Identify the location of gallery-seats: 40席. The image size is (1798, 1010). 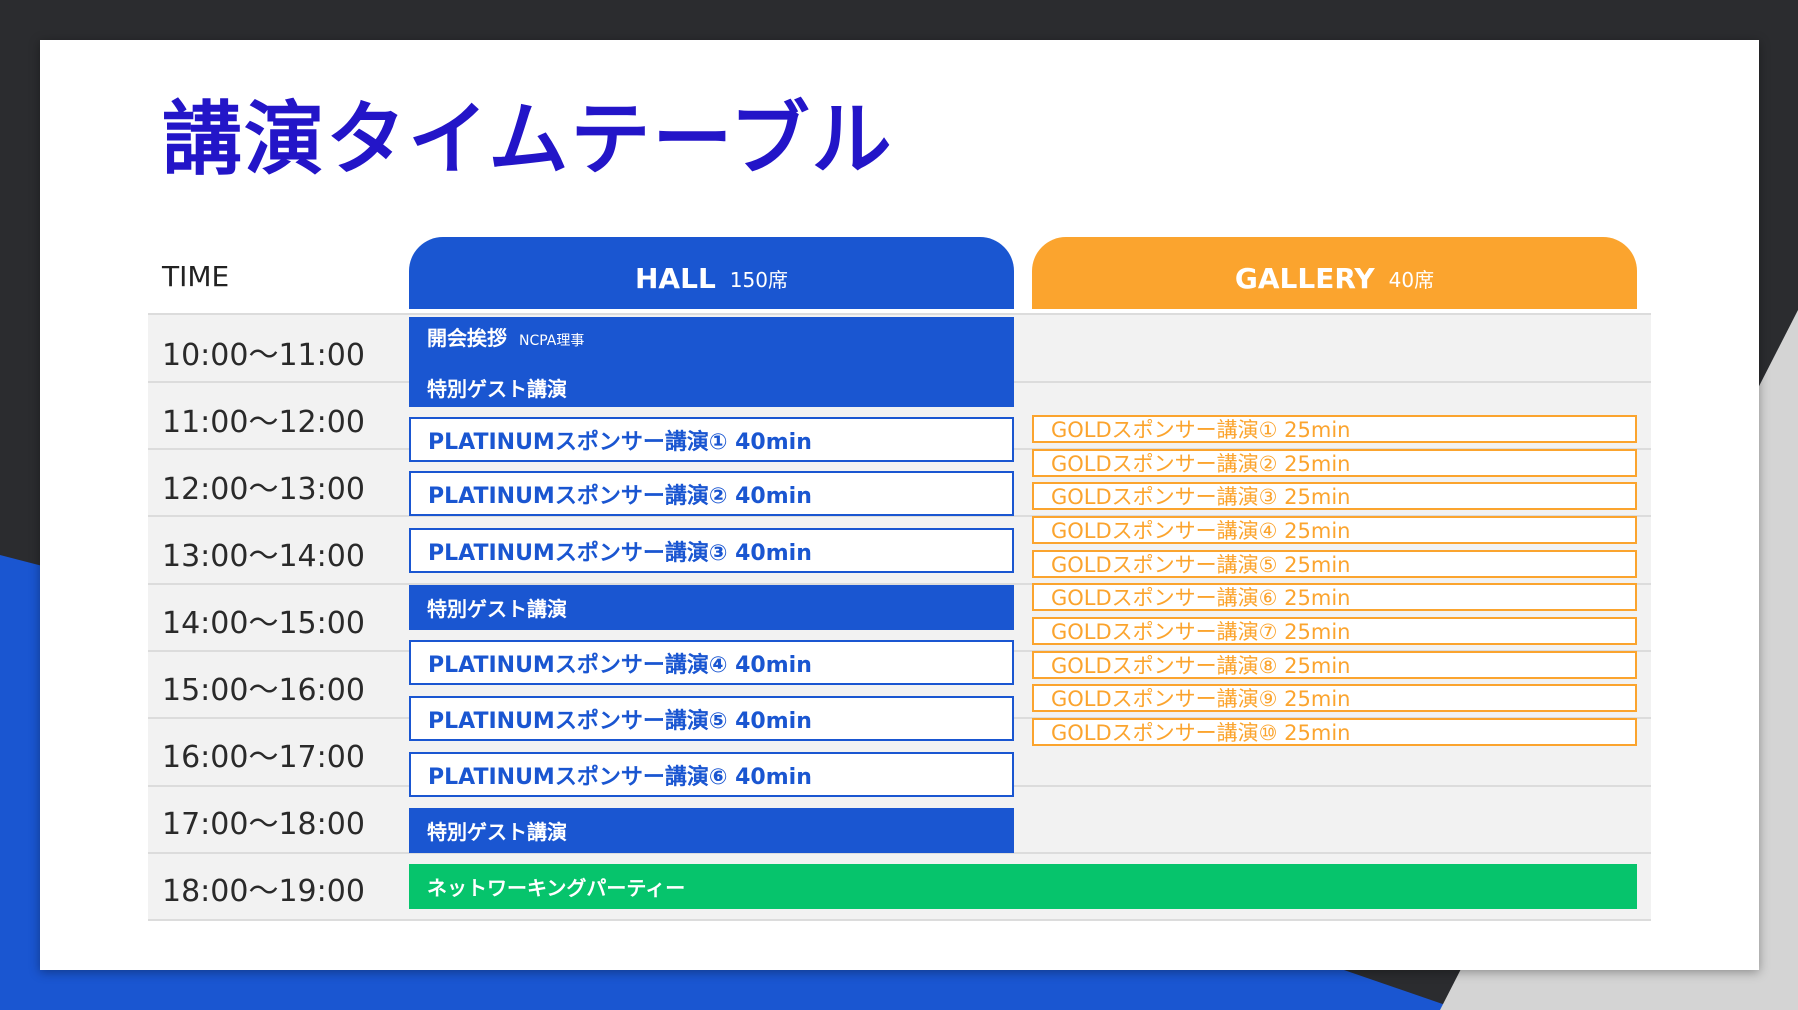
(1411, 279).